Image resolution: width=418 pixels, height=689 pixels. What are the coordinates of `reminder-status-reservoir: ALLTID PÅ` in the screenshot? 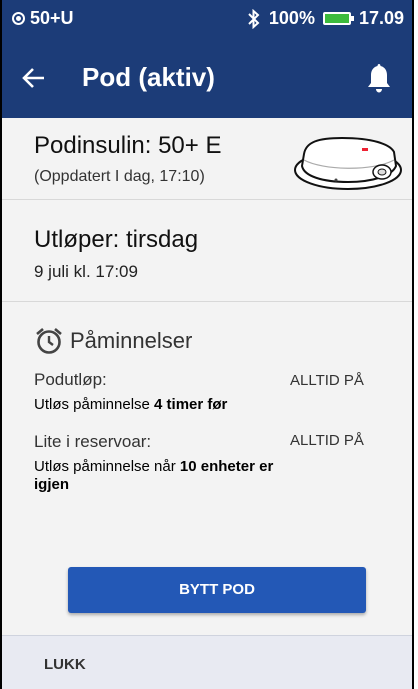 It's located at (327, 440).